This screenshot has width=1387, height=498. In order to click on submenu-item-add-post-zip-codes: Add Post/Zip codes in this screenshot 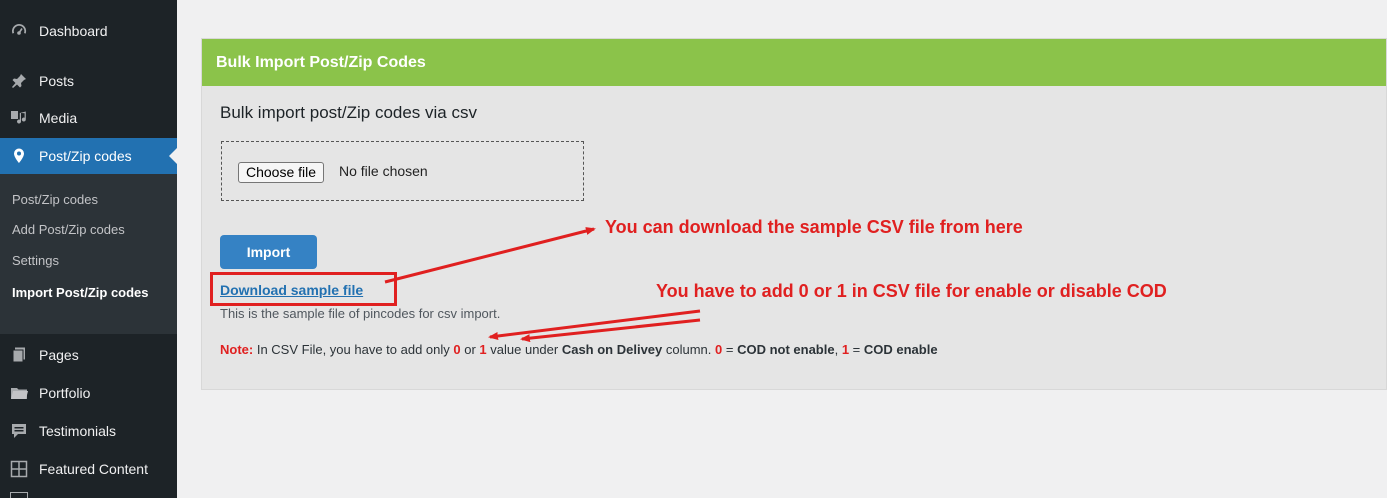, I will do `click(68, 229)`.